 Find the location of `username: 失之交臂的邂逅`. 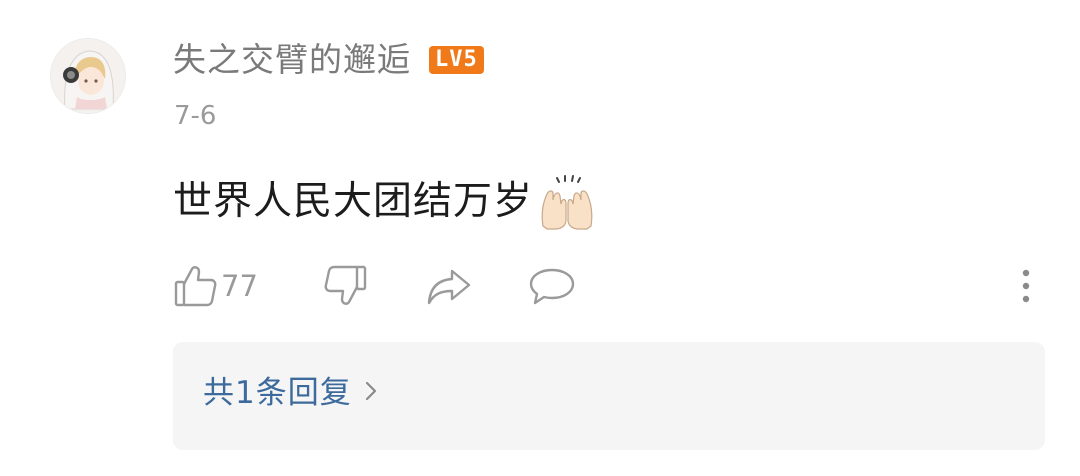

username: 失之交臂的邂逅 is located at coordinates (292, 60).